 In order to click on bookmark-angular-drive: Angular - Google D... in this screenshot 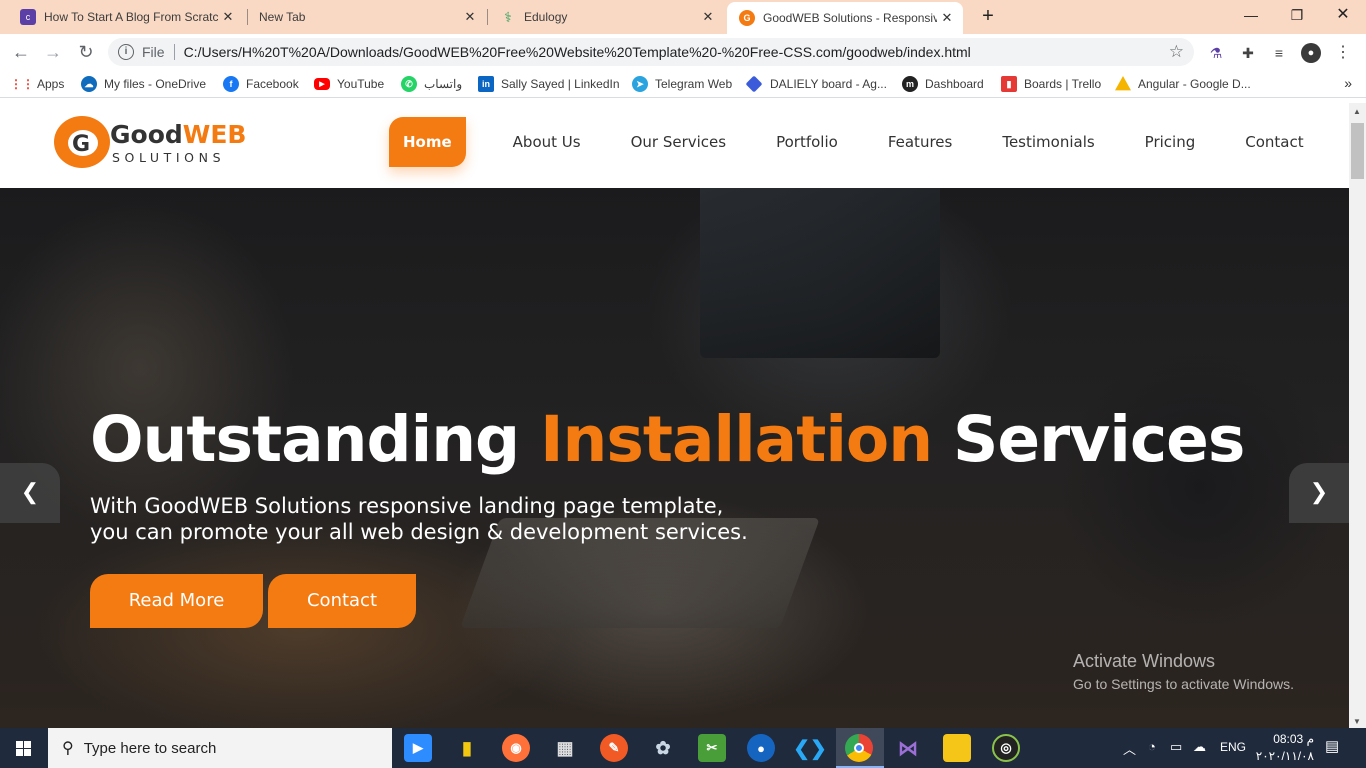, I will do `click(1183, 84)`.